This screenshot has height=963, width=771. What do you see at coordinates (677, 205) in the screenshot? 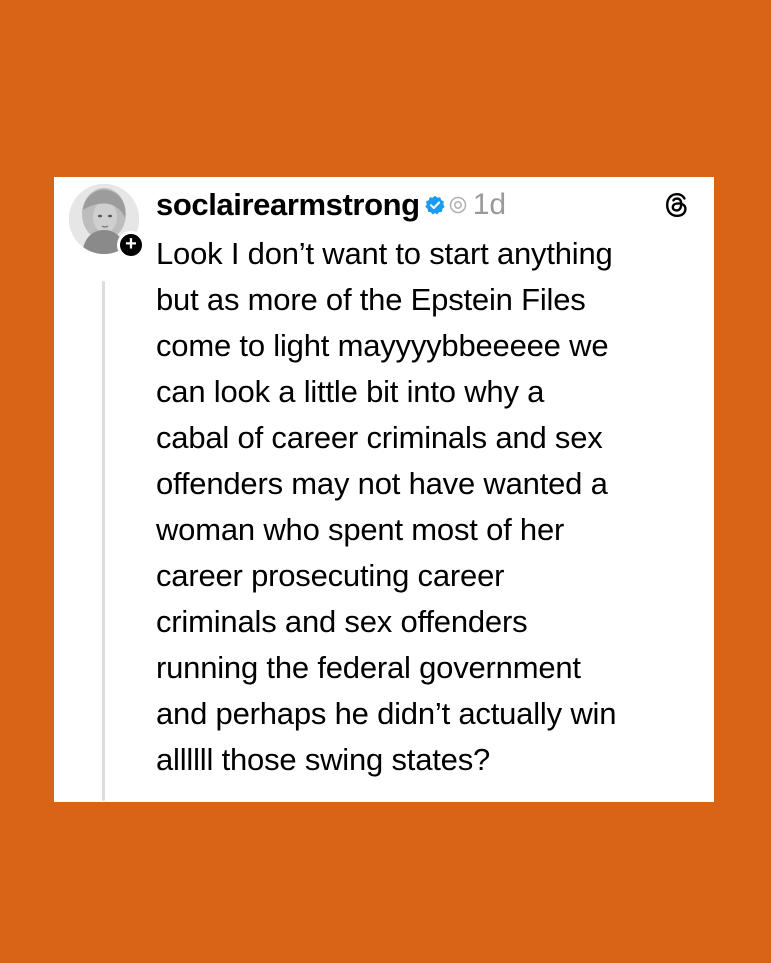
I see `threads-logo-icon` at bounding box center [677, 205].